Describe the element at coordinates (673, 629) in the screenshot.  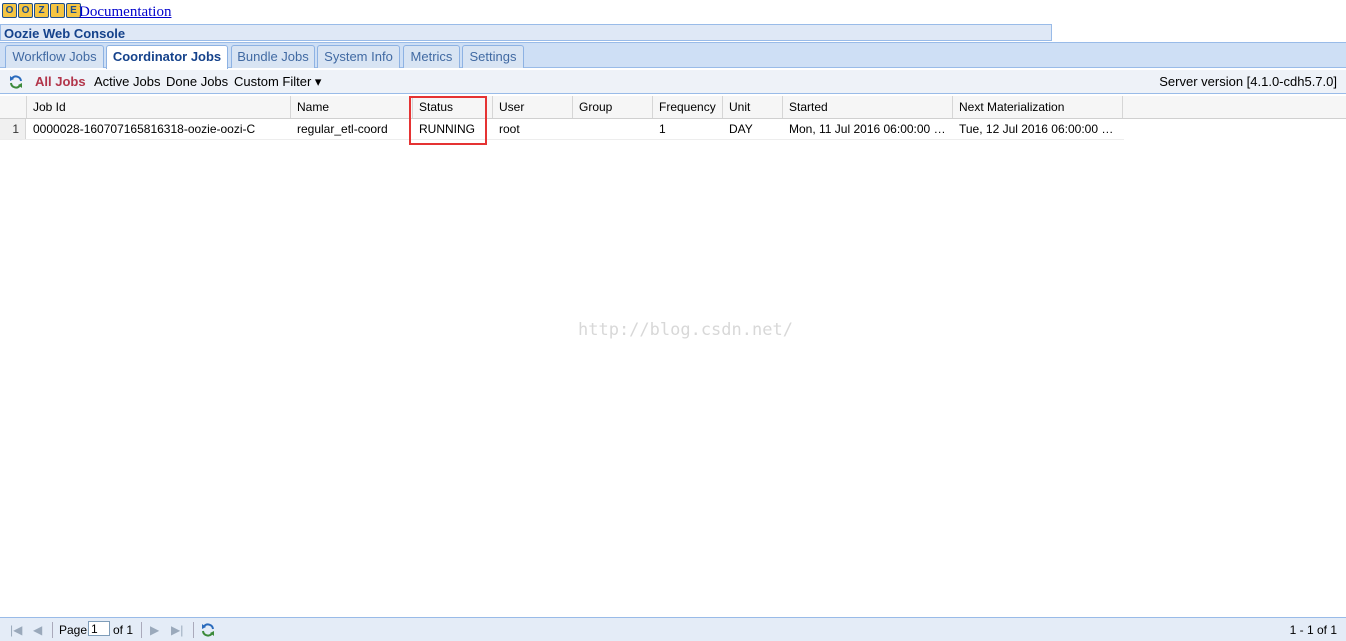
I see `paging-toolbar: |◀ ◀ Page of 1 ▶ ▶| 1 - 1 of 1` at that location.